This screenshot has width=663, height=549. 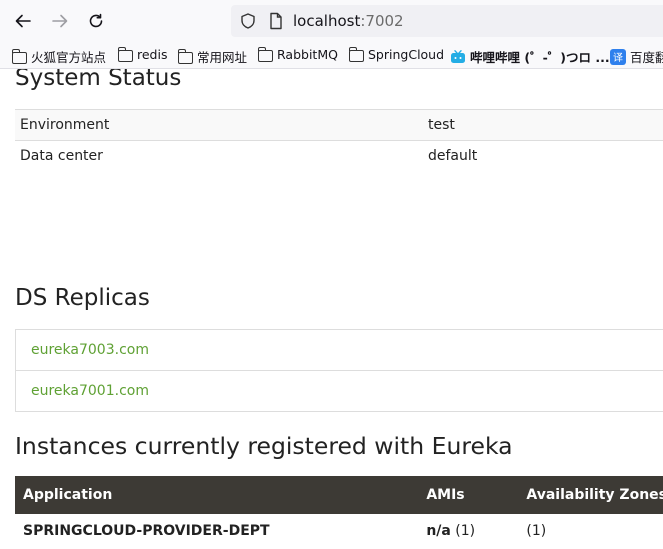 I want to click on forward-button, so click(x=60, y=21).